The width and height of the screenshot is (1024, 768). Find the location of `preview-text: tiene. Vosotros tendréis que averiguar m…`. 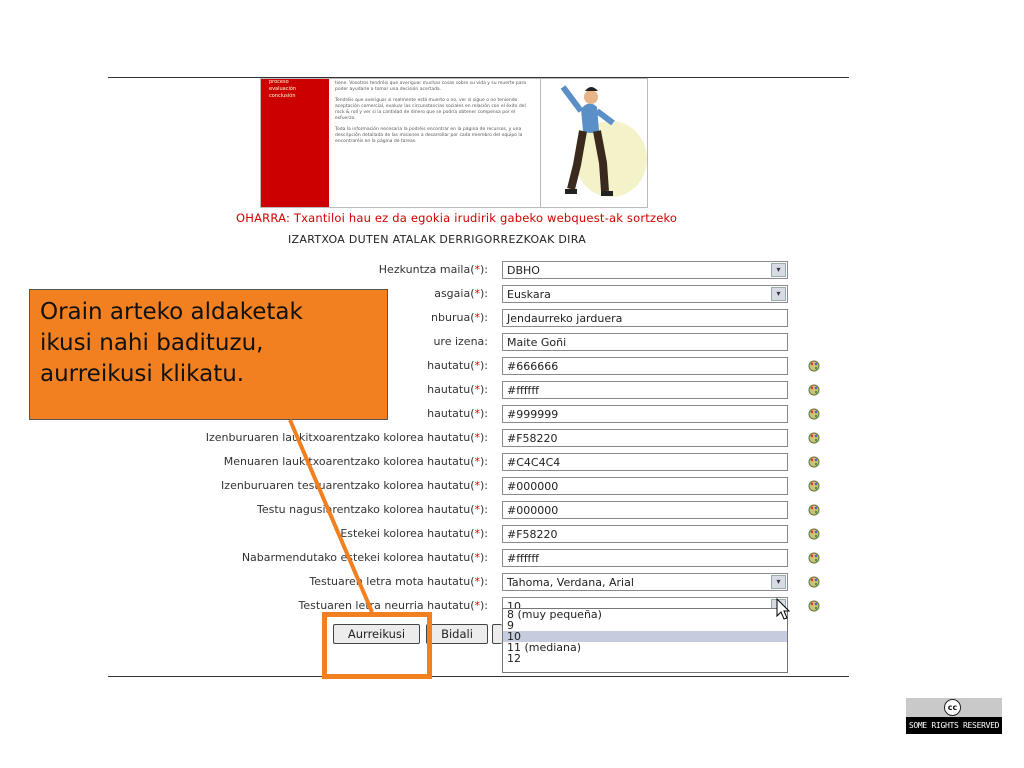

preview-text: tiene. Vosotros tendréis que averiguar m… is located at coordinates (435, 115).